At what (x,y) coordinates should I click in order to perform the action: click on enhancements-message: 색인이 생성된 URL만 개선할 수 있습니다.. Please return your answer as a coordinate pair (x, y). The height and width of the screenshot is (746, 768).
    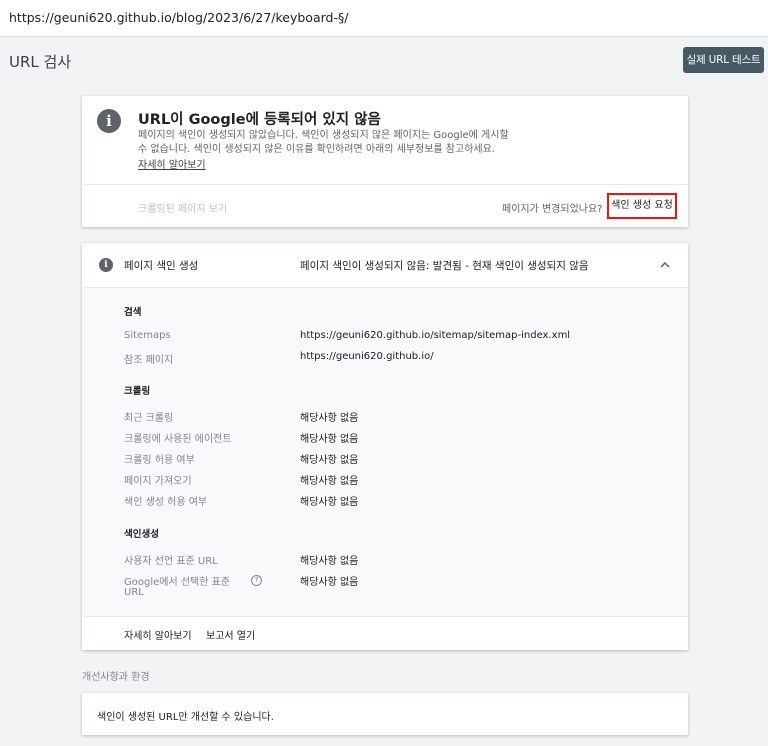
    Looking at the image, I should click on (185, 717).